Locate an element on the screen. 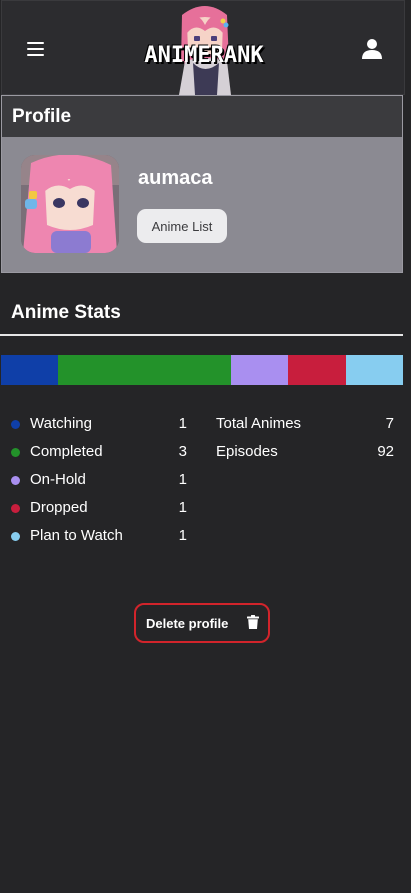 This screenshot has height=893, width=411. profile-title: Profile is located at coordinates (42, 116).